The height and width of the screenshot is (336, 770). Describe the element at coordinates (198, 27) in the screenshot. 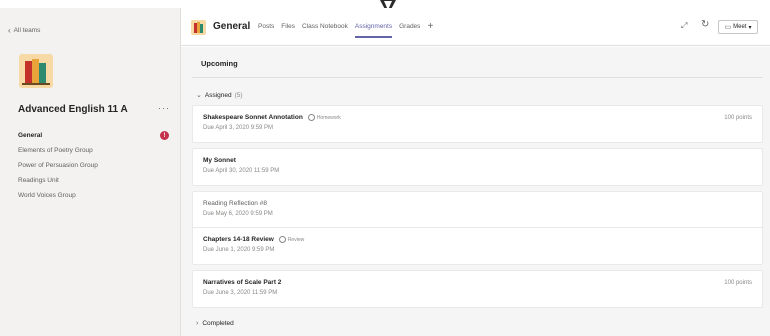

I see `channel-team-logo` at that location.